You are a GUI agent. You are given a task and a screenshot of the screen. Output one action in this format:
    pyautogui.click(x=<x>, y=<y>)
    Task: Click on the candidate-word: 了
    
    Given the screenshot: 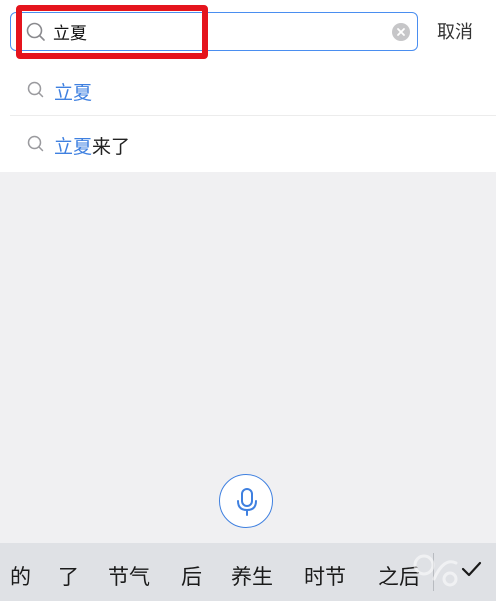 What is the action you would take?
    pyautogui.click(x=68, y=576)
    